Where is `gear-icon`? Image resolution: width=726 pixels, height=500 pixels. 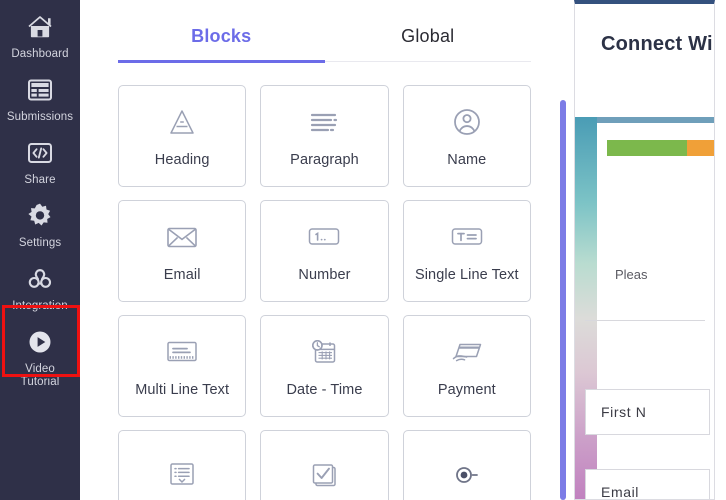
gear-icon is located at coordinates (40, 216).